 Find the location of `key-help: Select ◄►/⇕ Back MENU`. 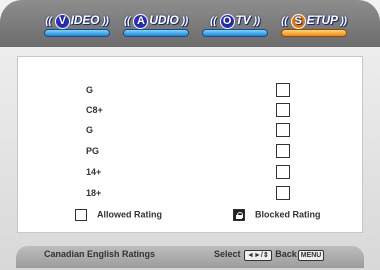

key-help: Select ◄►/⇕ Back MENU is located at coordinates (269, 255).